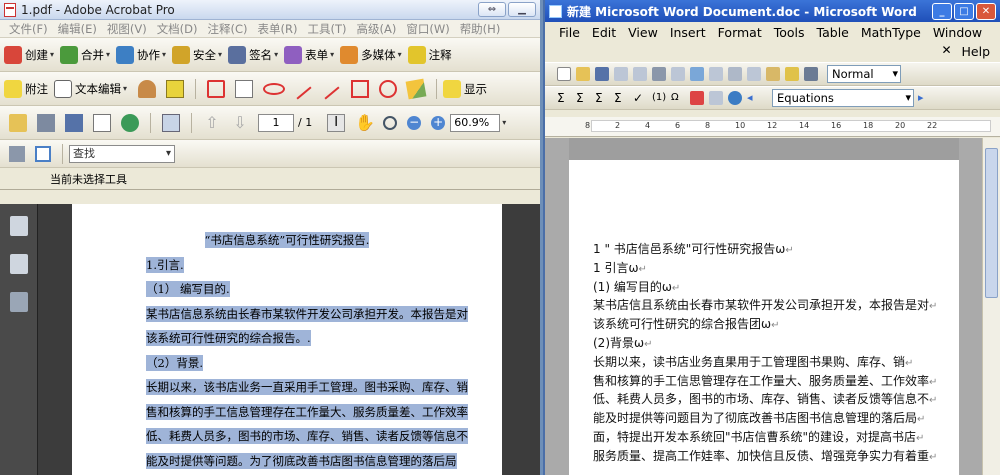 Image resolution: width=1000 pixels, height=475 pixels. What do you see at coordinates (480, 29) in the screenshot?
I see `menu-help: 帮助(H)` at bounding box center [480, 29].